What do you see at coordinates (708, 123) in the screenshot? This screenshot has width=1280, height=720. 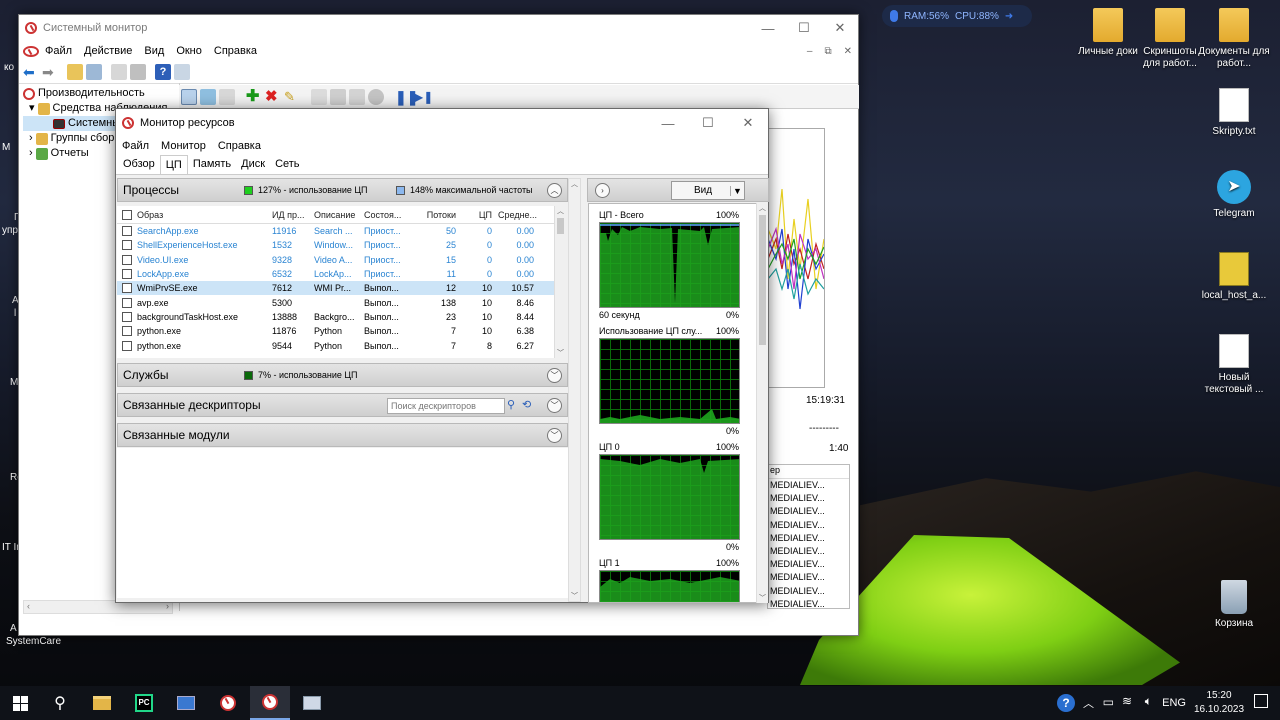 I see `maximize-button: ☐` at bounding box center [708, 123].